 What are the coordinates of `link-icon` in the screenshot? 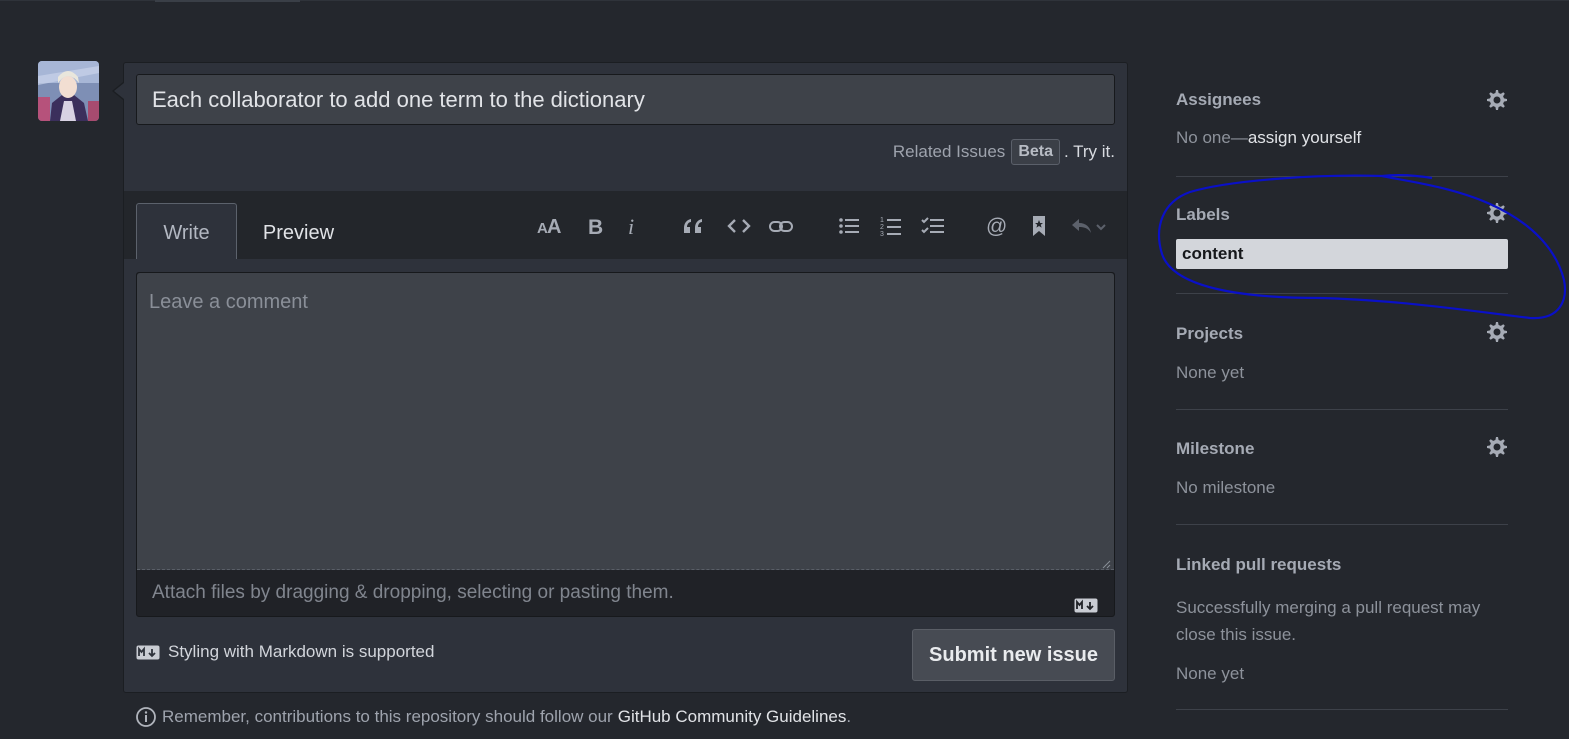 It's located at (781, 226).